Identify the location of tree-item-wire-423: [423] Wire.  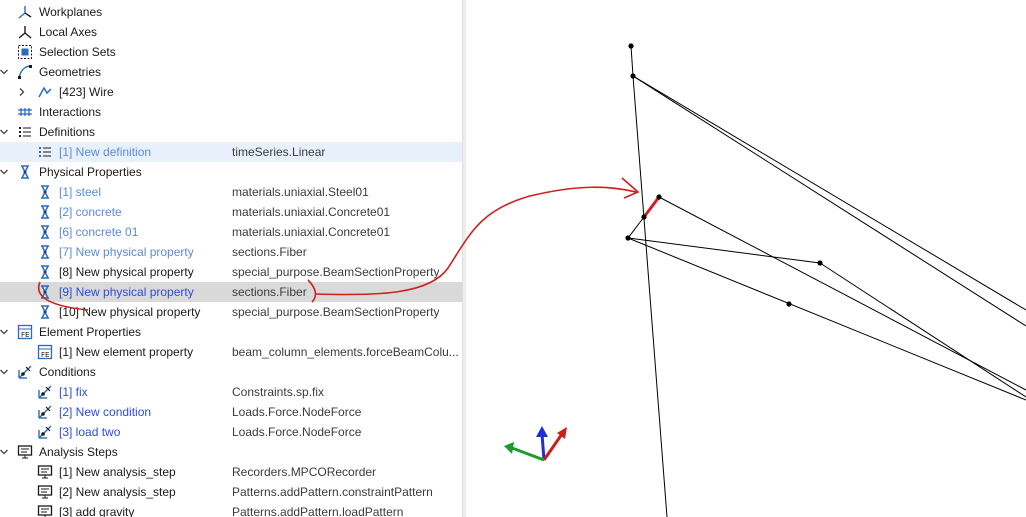
(231, 92).